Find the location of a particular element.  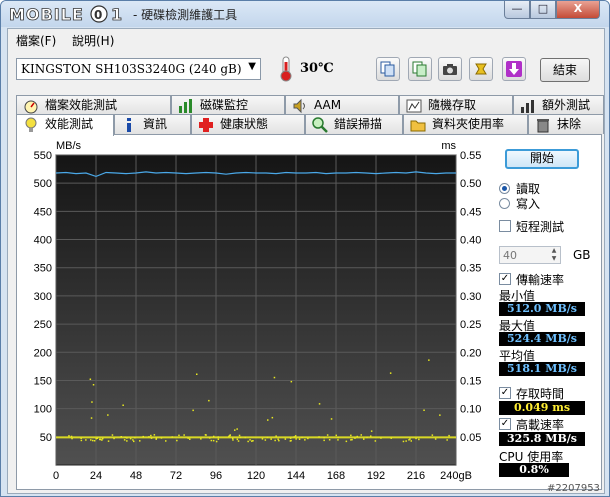

window-title: - 硬碟檢測維護工具 is located at coordinates (185, 15).